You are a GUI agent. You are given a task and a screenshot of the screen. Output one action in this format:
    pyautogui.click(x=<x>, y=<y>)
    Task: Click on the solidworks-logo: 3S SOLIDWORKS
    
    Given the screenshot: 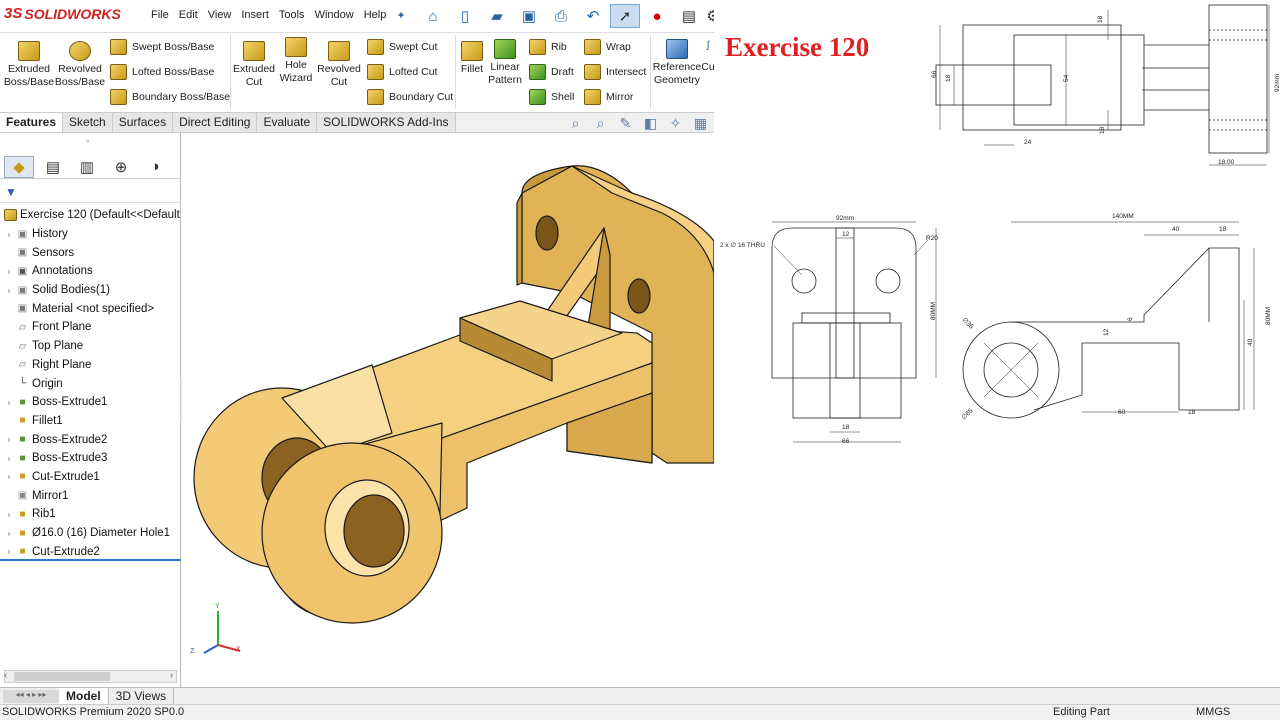 What is the action you would take?
    pyautogui.click(x=62, y=13)
    